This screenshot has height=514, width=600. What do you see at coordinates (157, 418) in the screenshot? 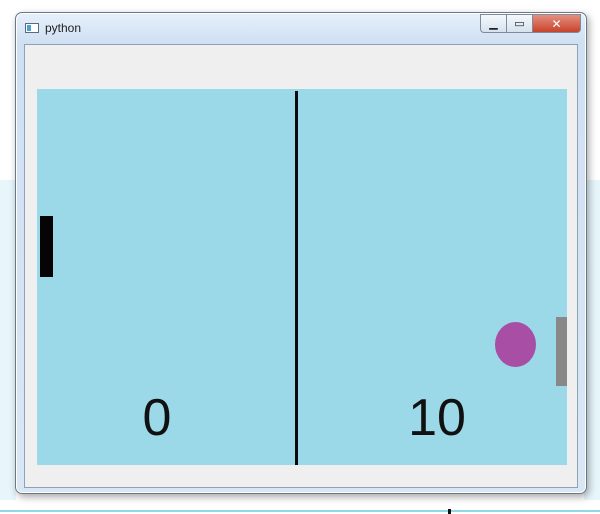
I see `left-score: 0` at bounding box center [157, 418].